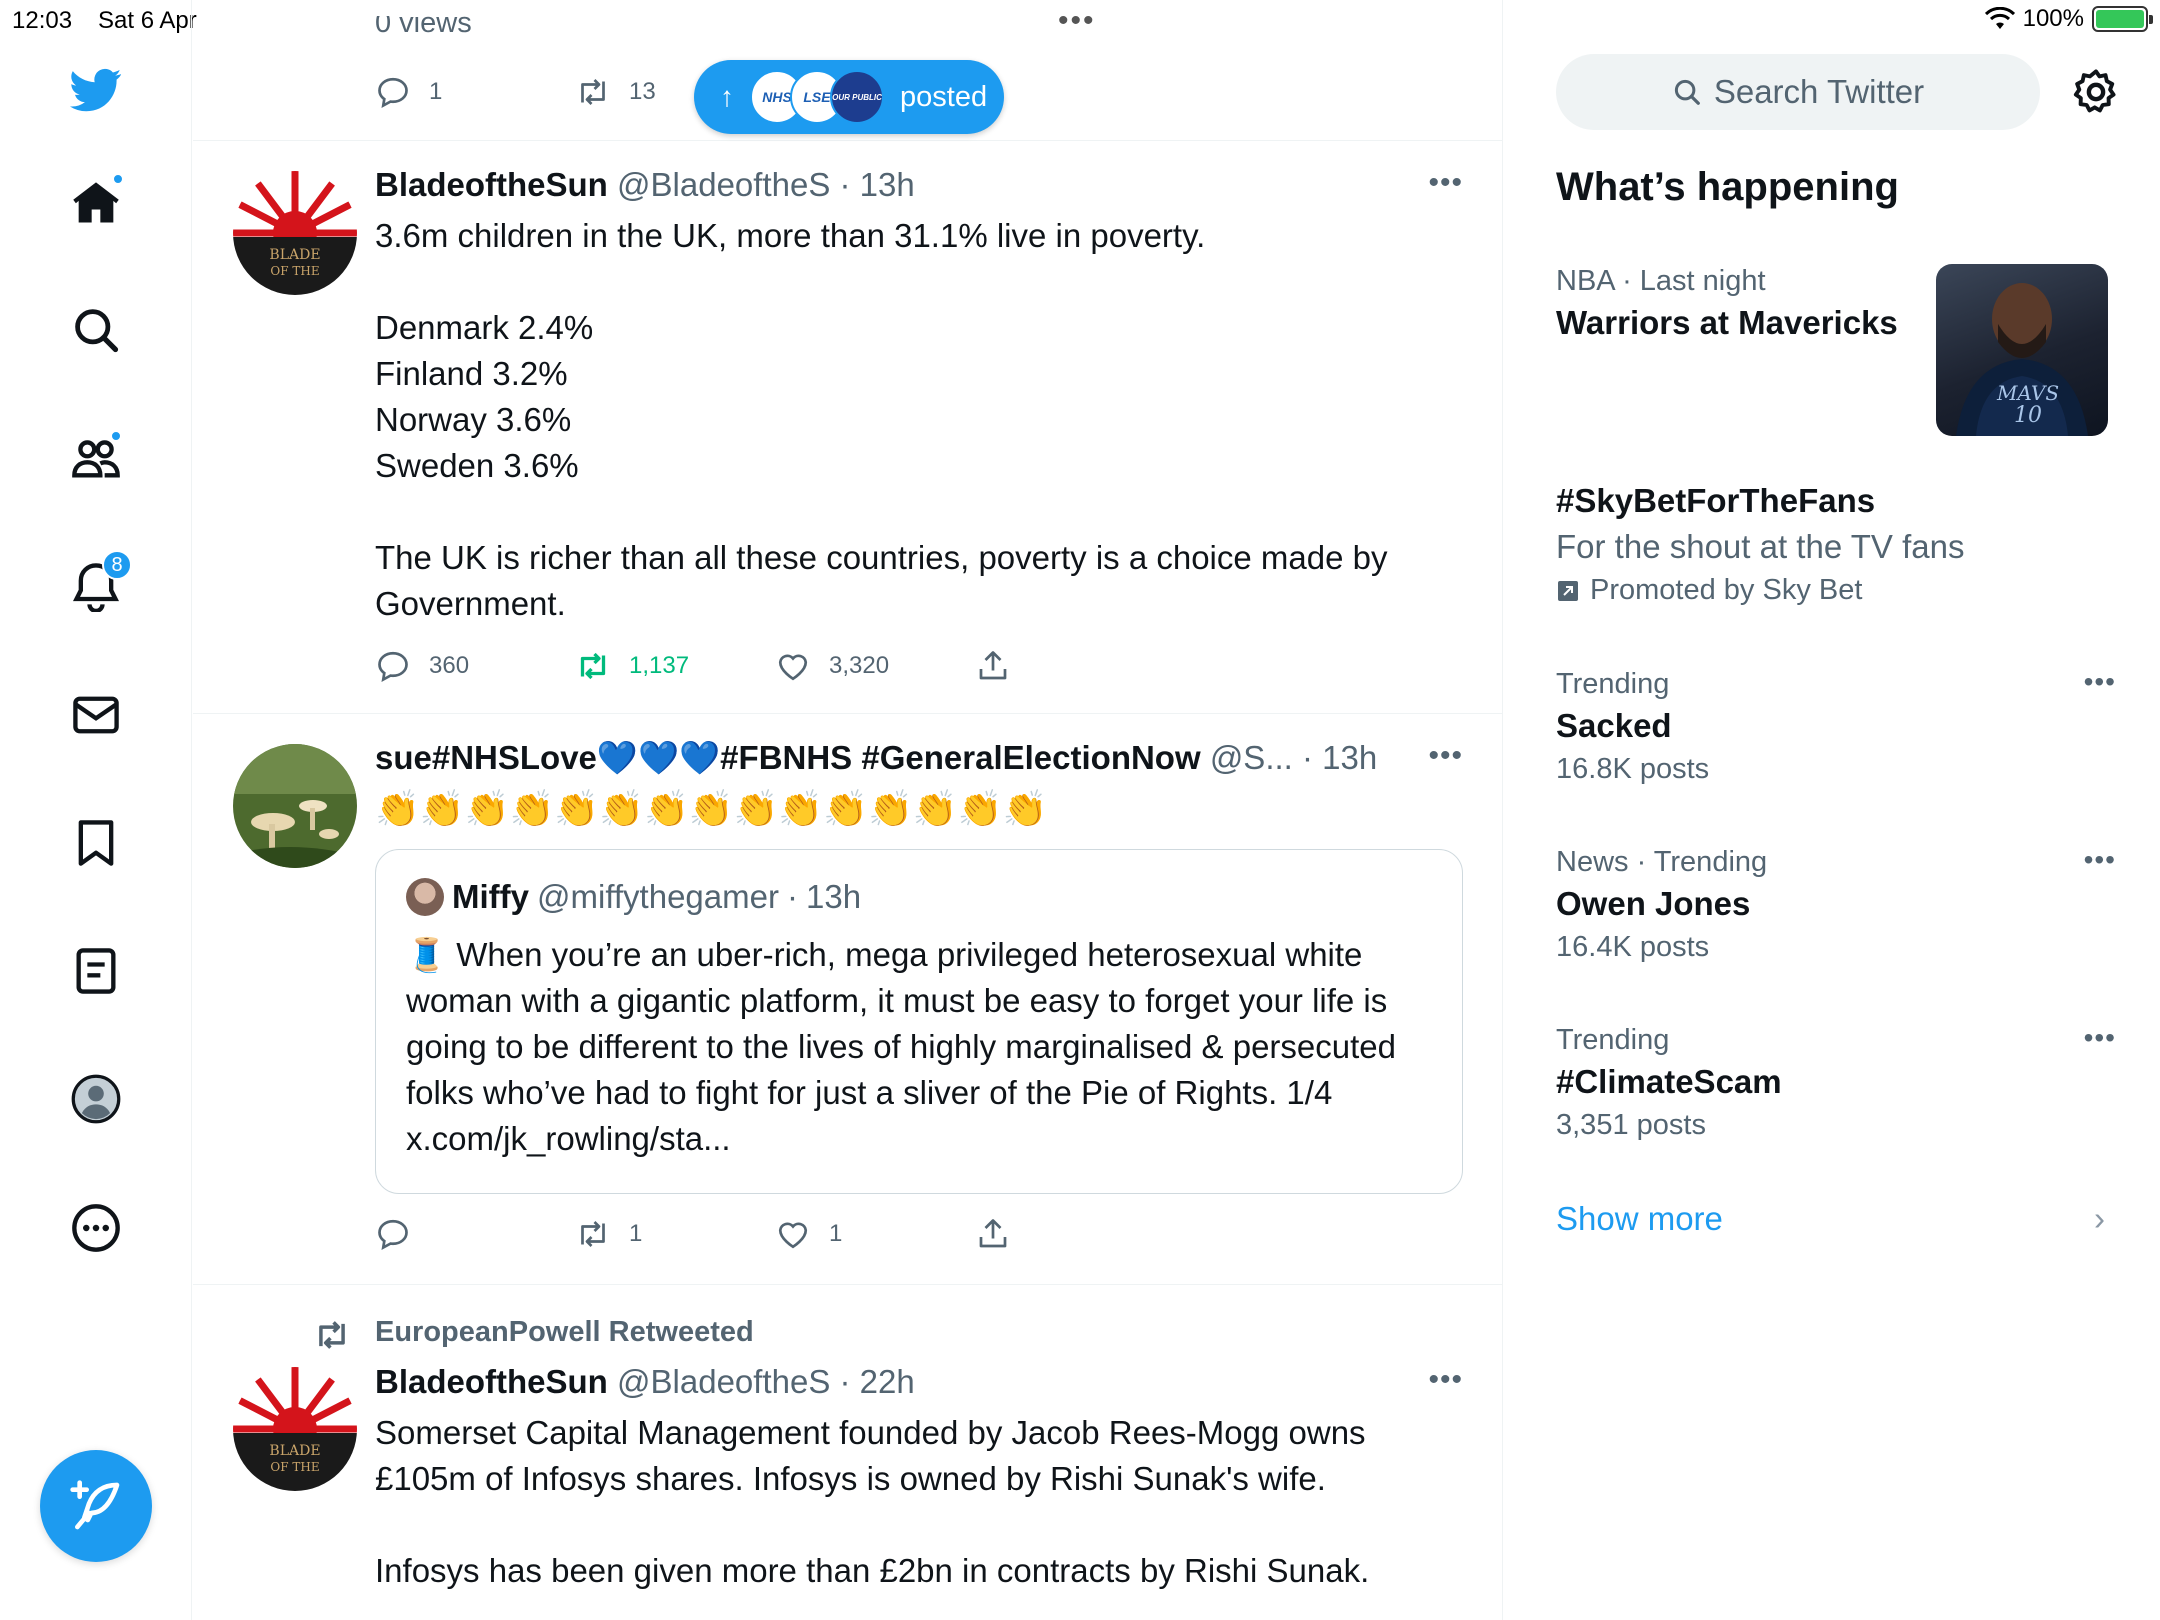  I want to click on show-more-link: Show more, so click(1639, 1219).